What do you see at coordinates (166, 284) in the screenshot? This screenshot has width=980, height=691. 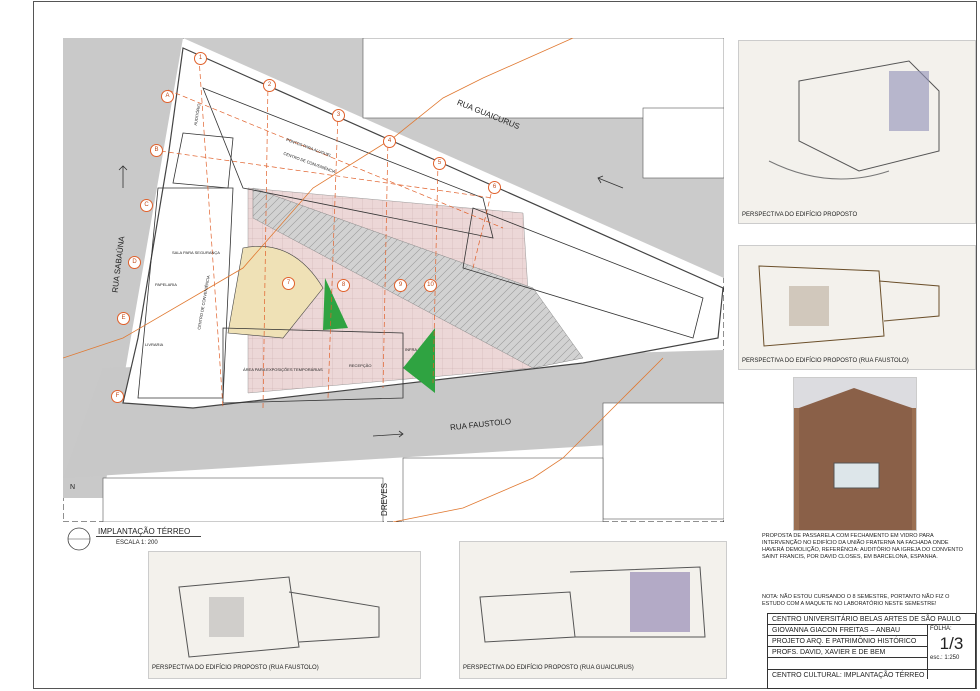 I see `room-papelaria: PAPELARIA` at bounding box center [166, 284].